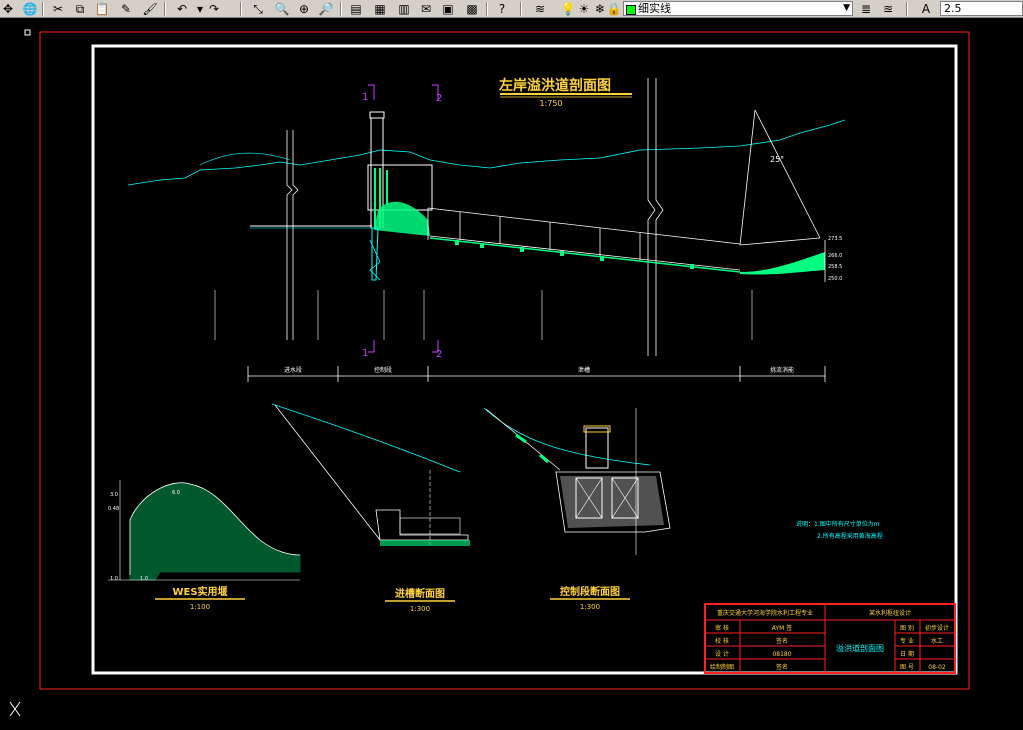 The height and width of the screenshot is (730, 1023). What do you see at coordinates (472, 9) in the screenshot?
I see `calculator-icon: ▩` at bounding box center [472, 9].